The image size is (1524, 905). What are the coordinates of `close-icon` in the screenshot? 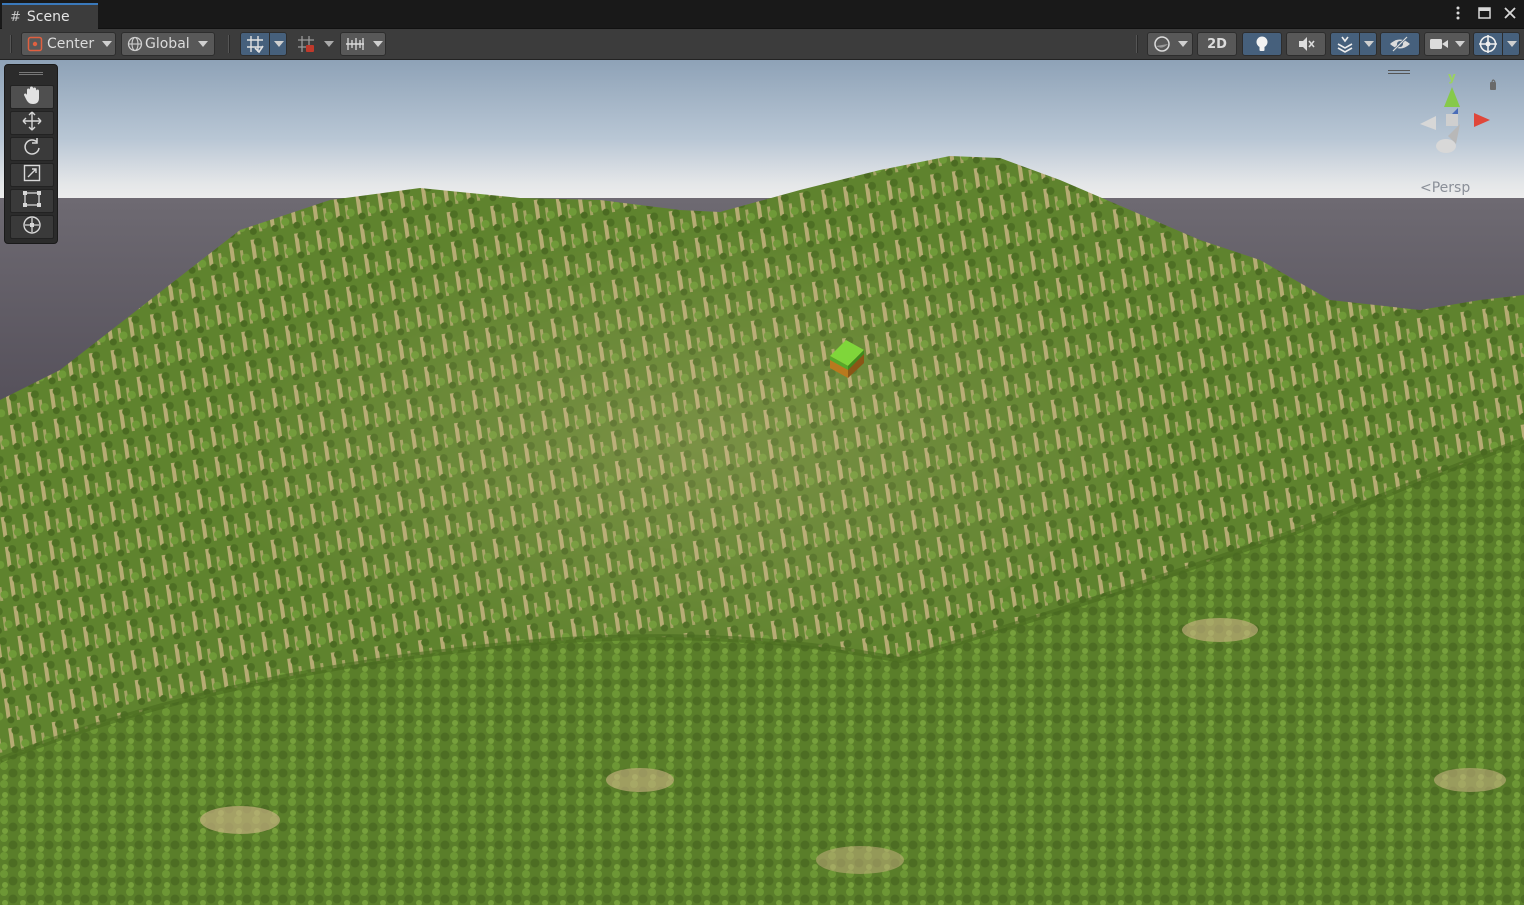 It's located at (1510, 13).